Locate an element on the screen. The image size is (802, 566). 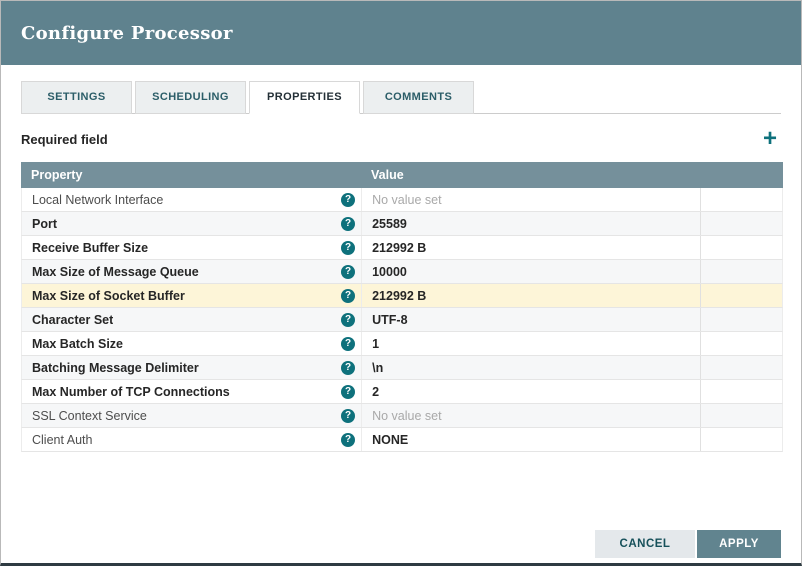
property-cell: Character Set? is located at coordinates (191, 319).